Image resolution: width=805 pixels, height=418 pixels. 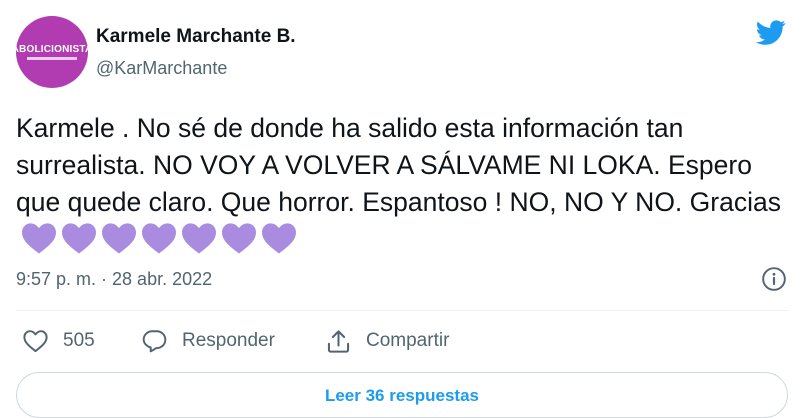 What do you see at coordinates (196, 37) in the screenshot?
I see `author-display-name: Karmele Marchante B.` at bounding box center [196, 37].